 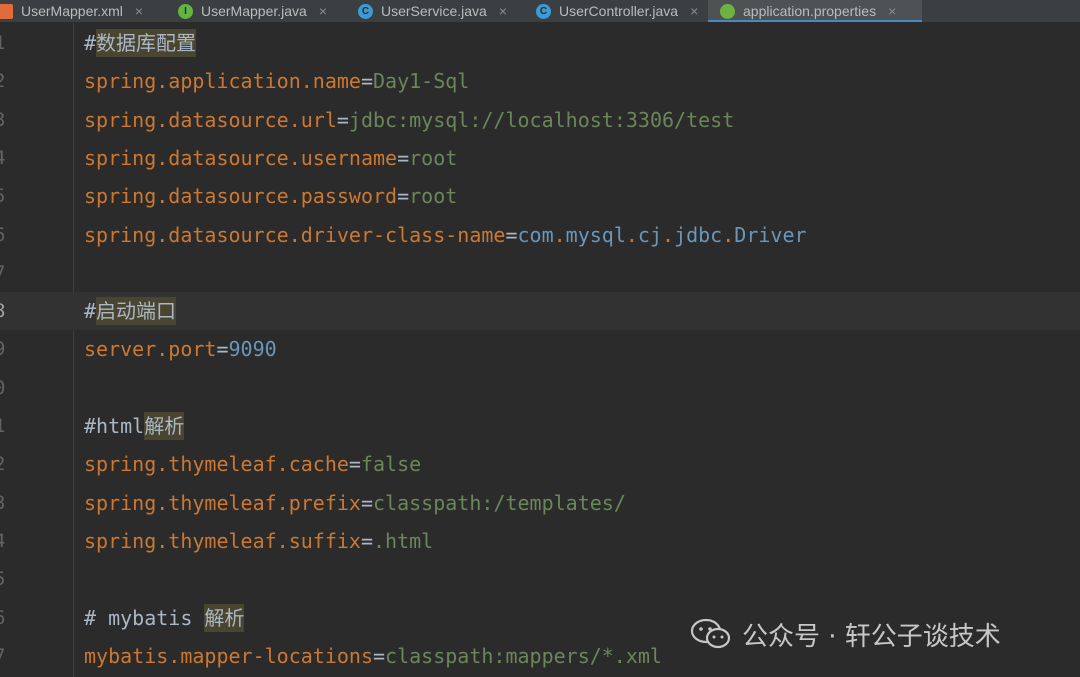 What do you see at coordinates (216, 464) in the screenshot?
I see `code-token: spring.thymeleaf.cache` at bounding box center [216, 464].